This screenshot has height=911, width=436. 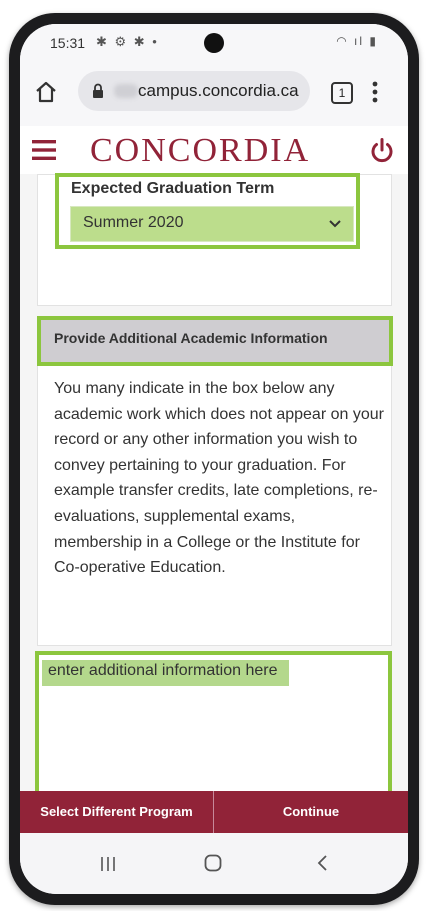 What do you see at coordinates (342, 93) in the screenshot?
I see `tabs-icon: 1` at bounding box center [342, 93].